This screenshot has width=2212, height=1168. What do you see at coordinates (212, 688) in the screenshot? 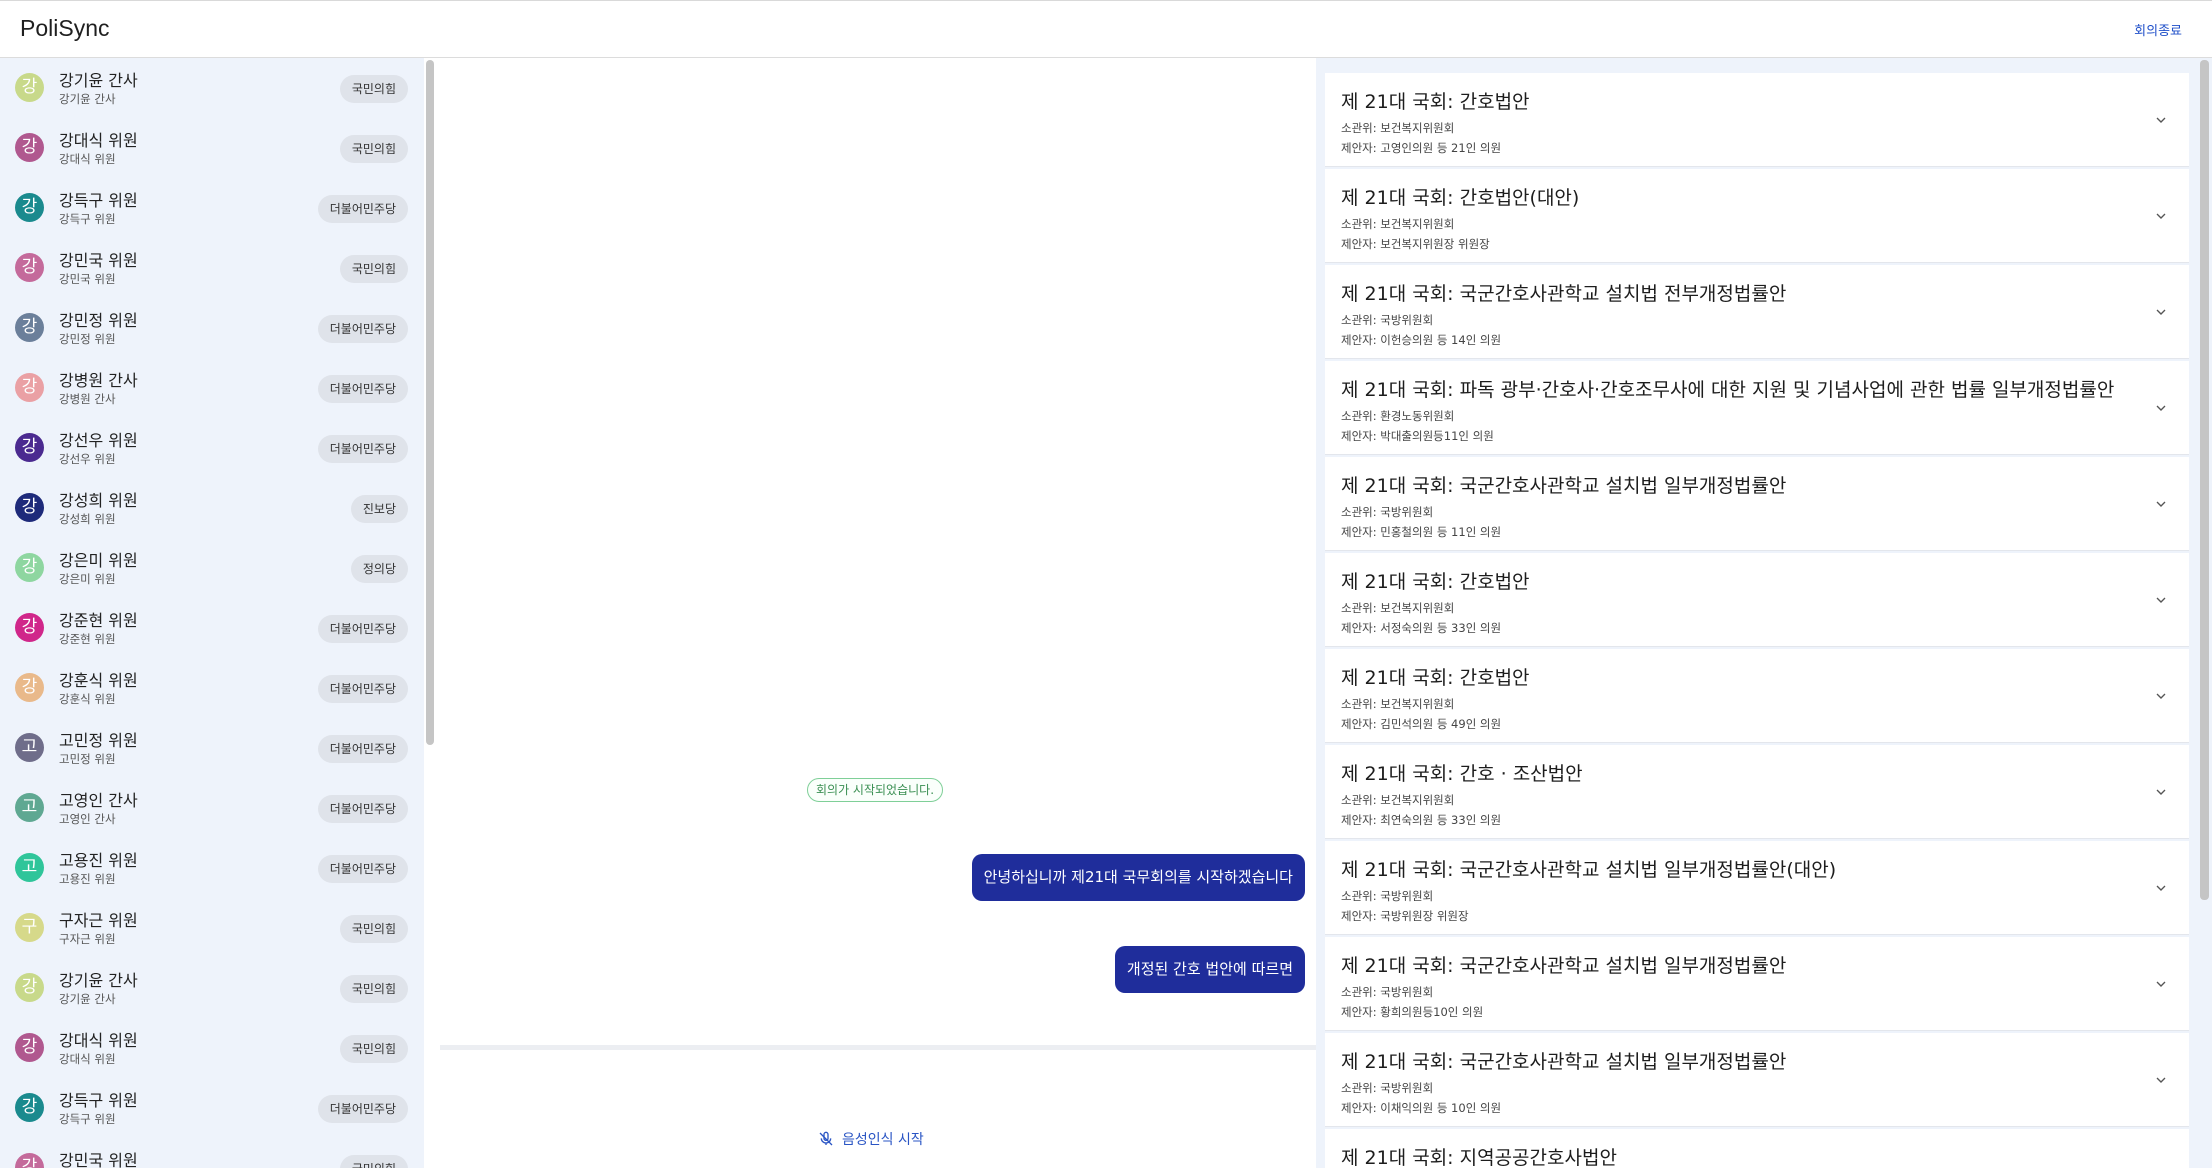
I see `member-item: 강 강훈식 위원 강훈식 위원 더불어민주당` at bounding box center [212, 688].